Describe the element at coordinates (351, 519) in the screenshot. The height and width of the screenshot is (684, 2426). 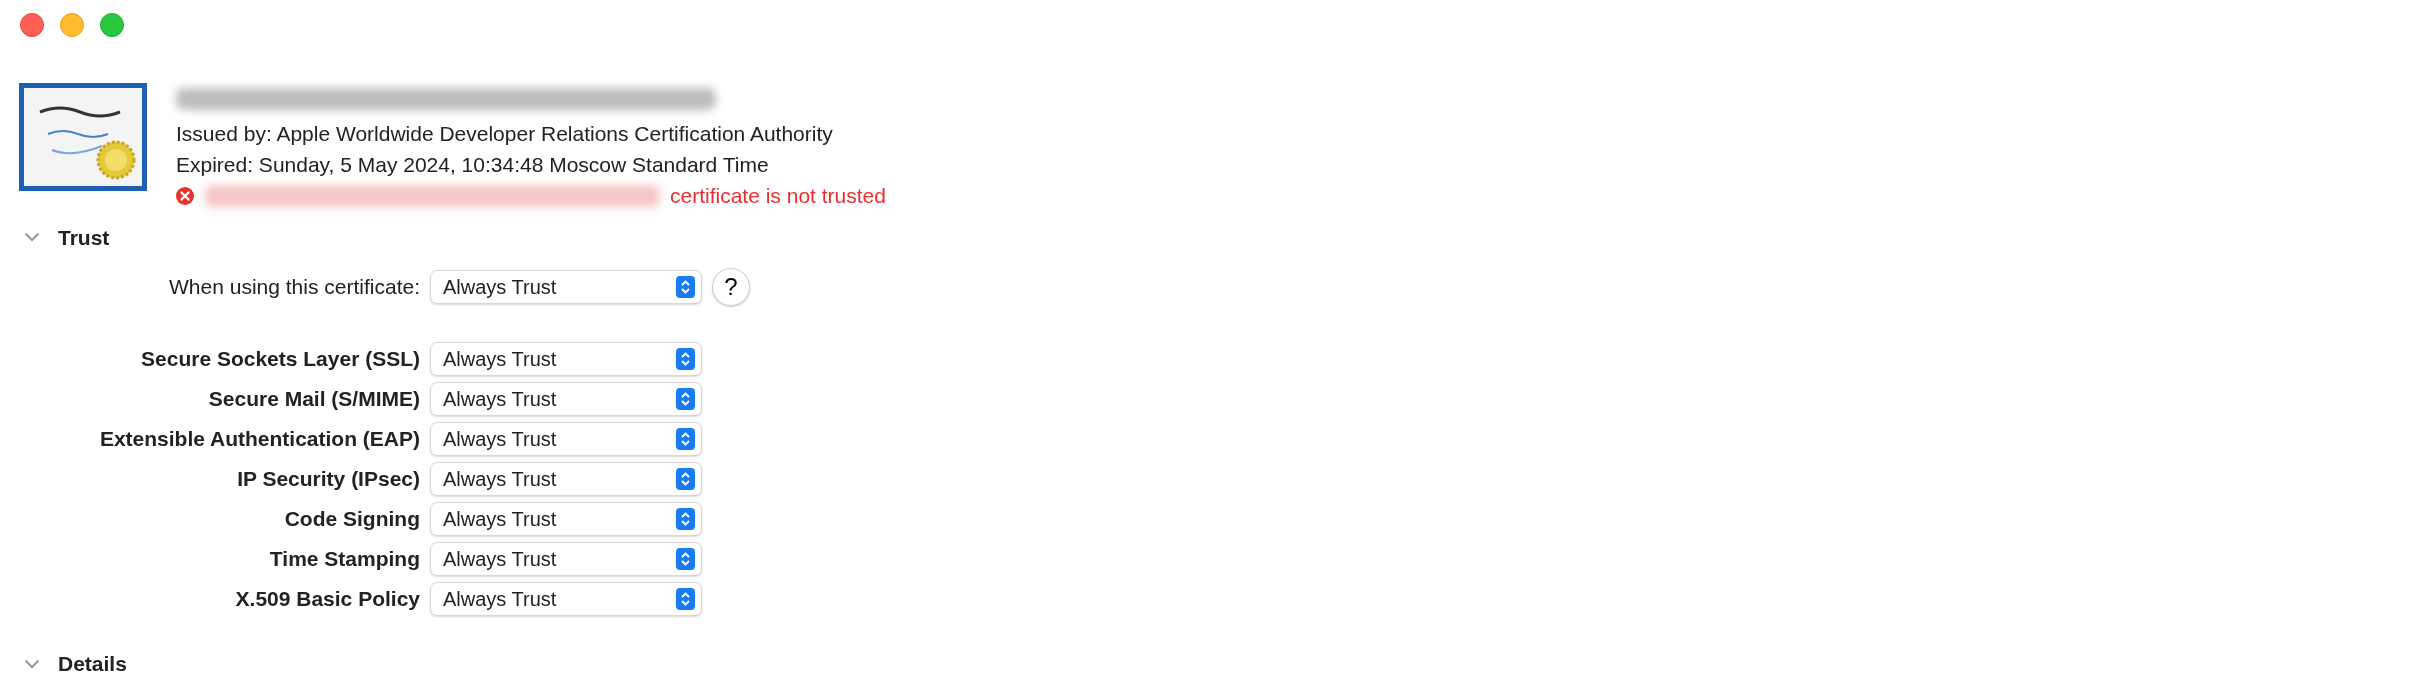
I see `field-label: Code Signing` at that location.